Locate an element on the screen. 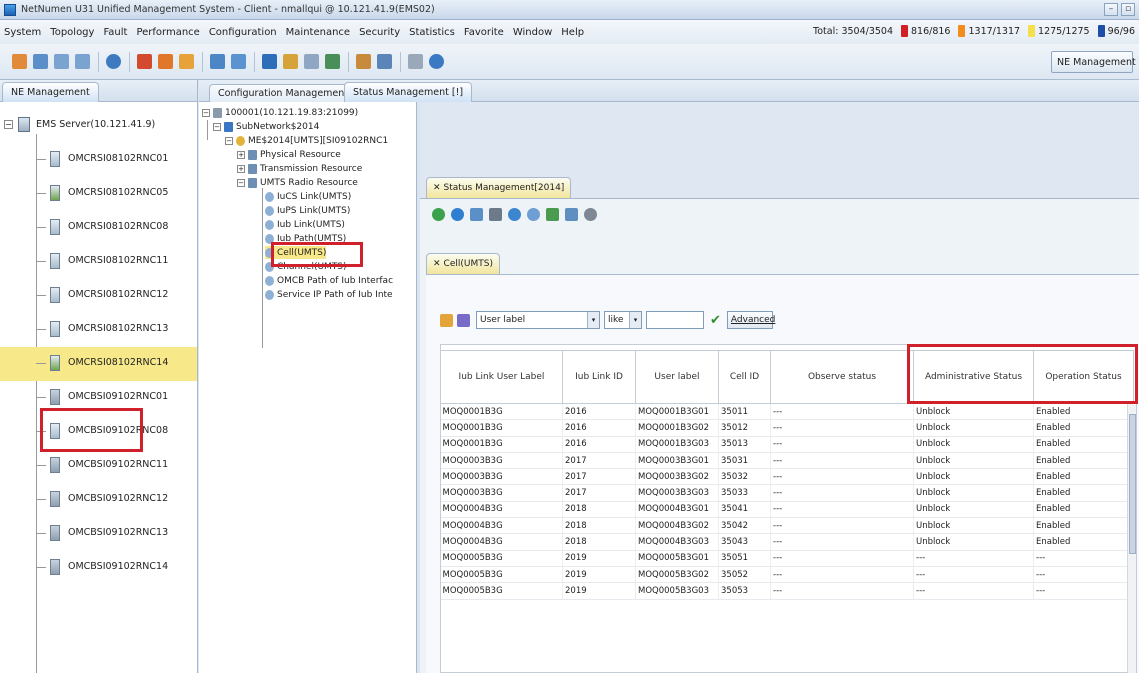  tree-item: OMCBSI09102RNC14 is located at coordinates (98, 568).